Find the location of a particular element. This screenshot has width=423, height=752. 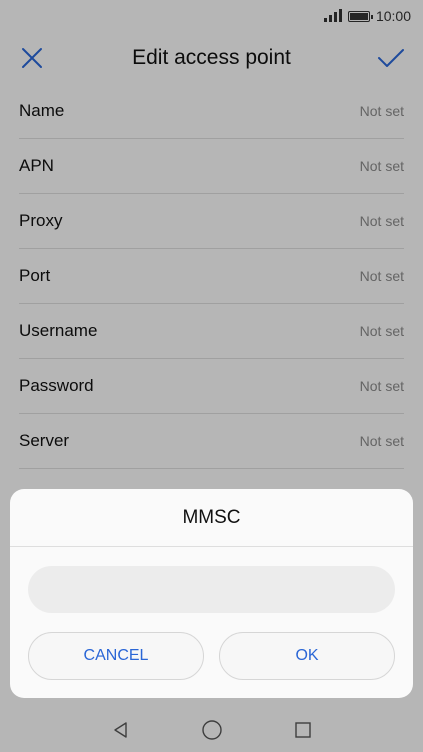

dialog-title: MMSC is located at coordinates (211, 518).